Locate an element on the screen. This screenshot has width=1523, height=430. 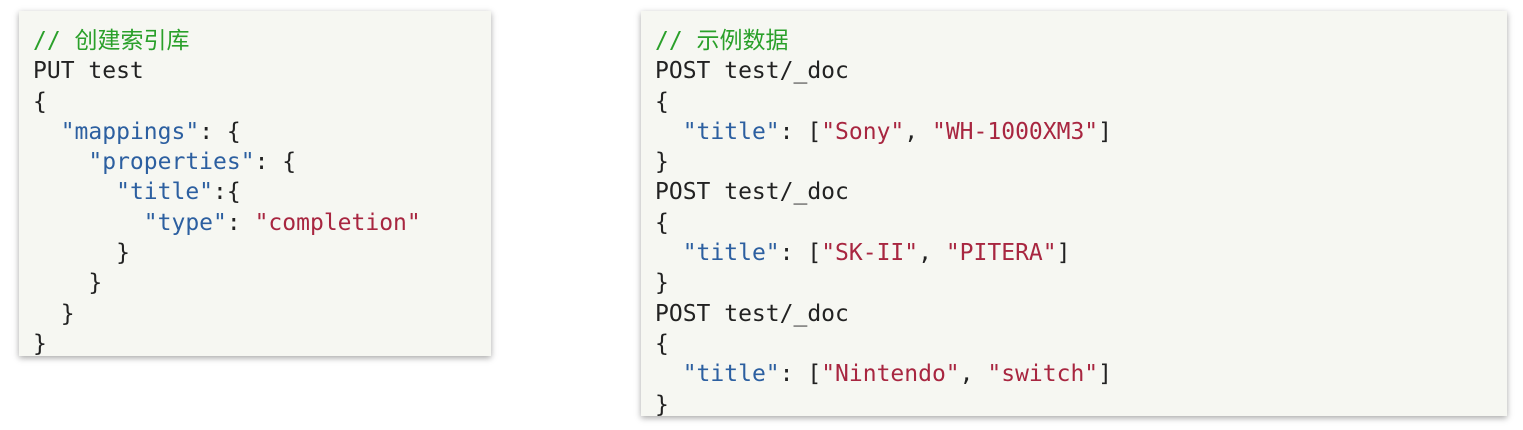
code-line: "title": ["Nintendo", "switch"] is located at coordinates (1081, 374).